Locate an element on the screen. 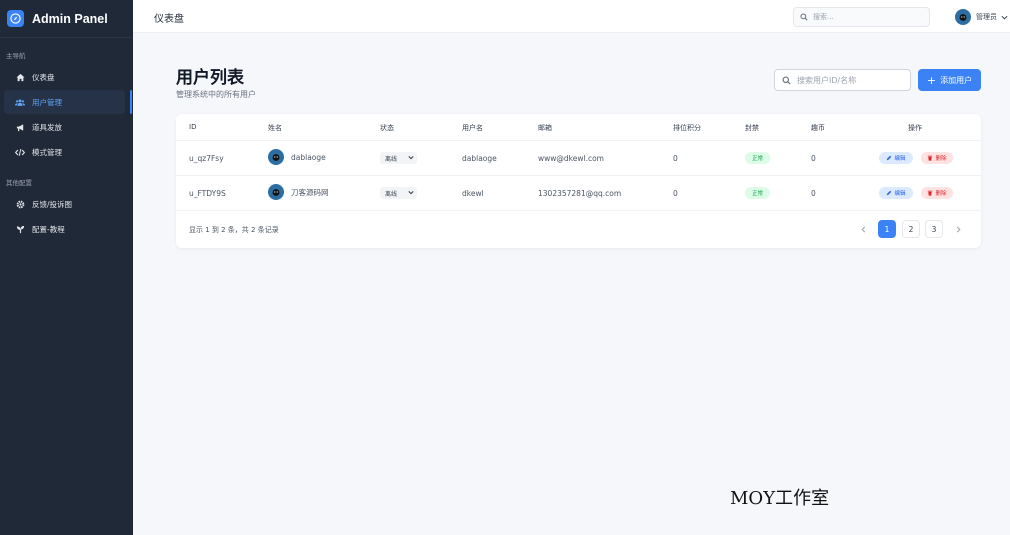 The width and height of the screenshot is (1010, 535). cell-name: dablaoge is located at coordinates (297, 157).